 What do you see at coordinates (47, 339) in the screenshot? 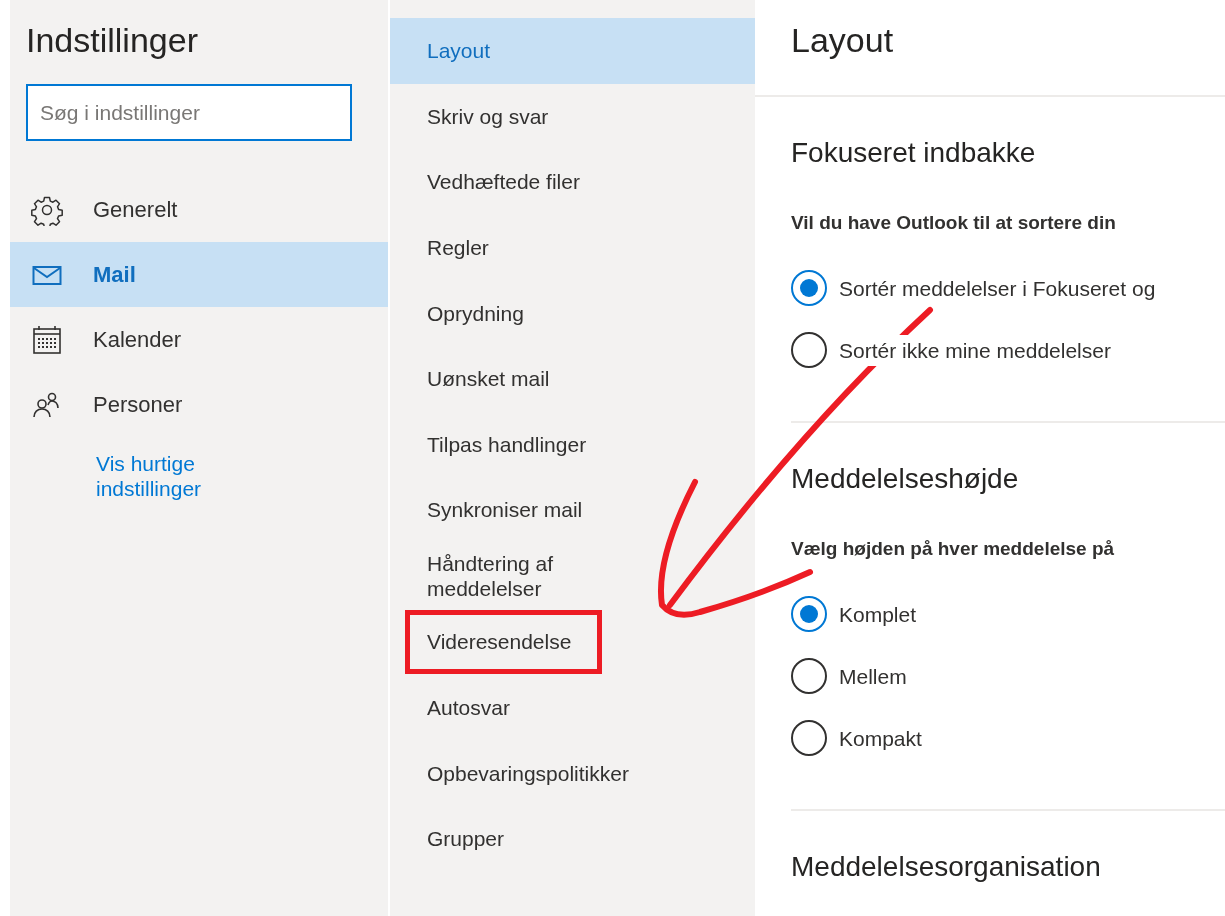
I see `calendar-icon` at bounding box center [47, 339].